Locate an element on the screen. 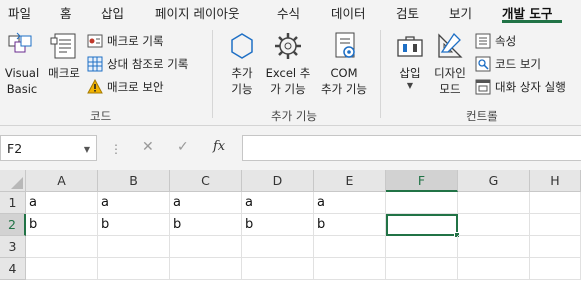 This screenshot has width=581, height=285. design-mode-button: 디자인 모드 is located at coordinates (450, 63).